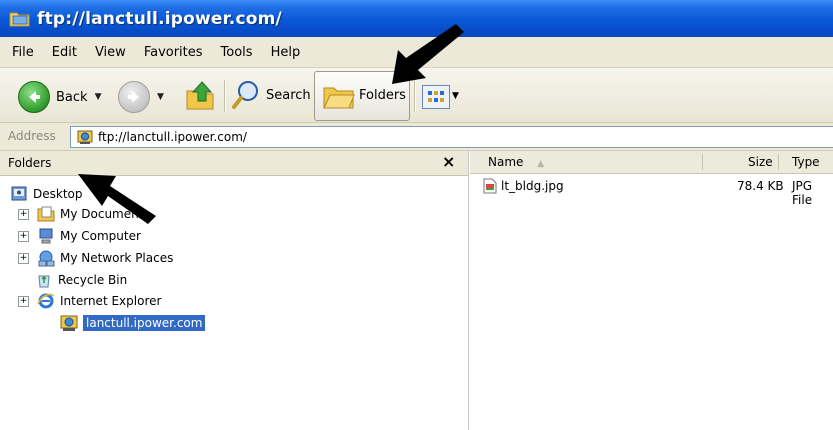 Image resolution: width=833 pixels, height=430 pixels. I want to click on tree-item-internet-explorer: + Internet Explorer, so click(89, 301).